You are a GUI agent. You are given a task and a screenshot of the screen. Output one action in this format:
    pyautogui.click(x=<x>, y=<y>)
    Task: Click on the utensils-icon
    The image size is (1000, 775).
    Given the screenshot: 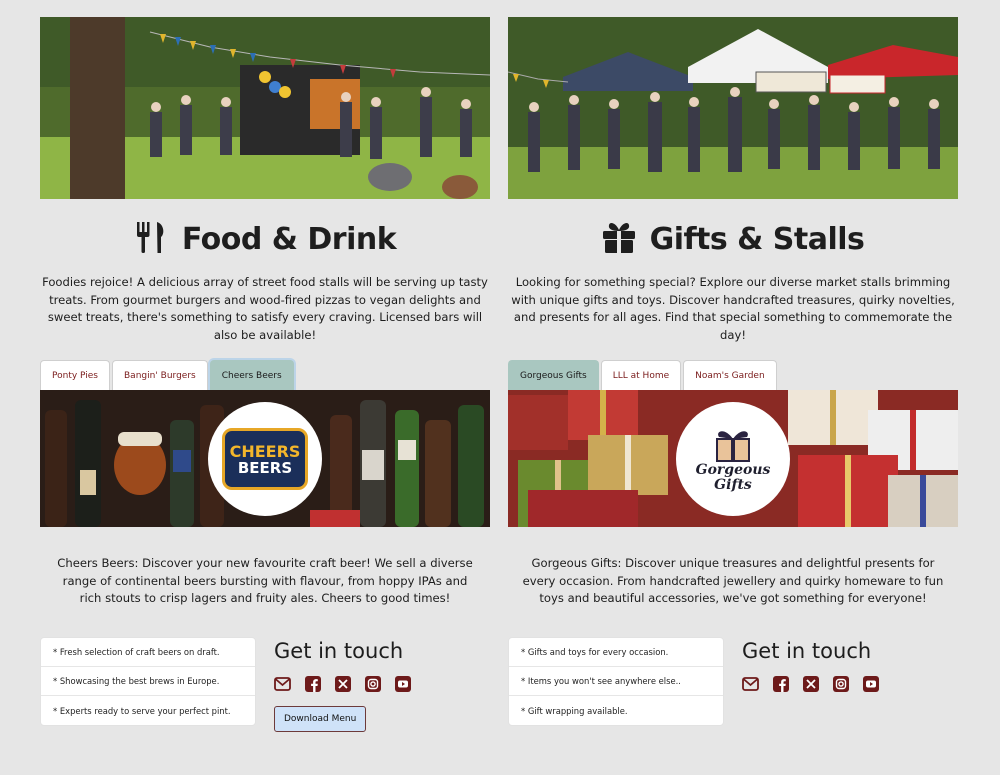 What is the action you would take?
    pyautogui.click(x=151, y=239)
    